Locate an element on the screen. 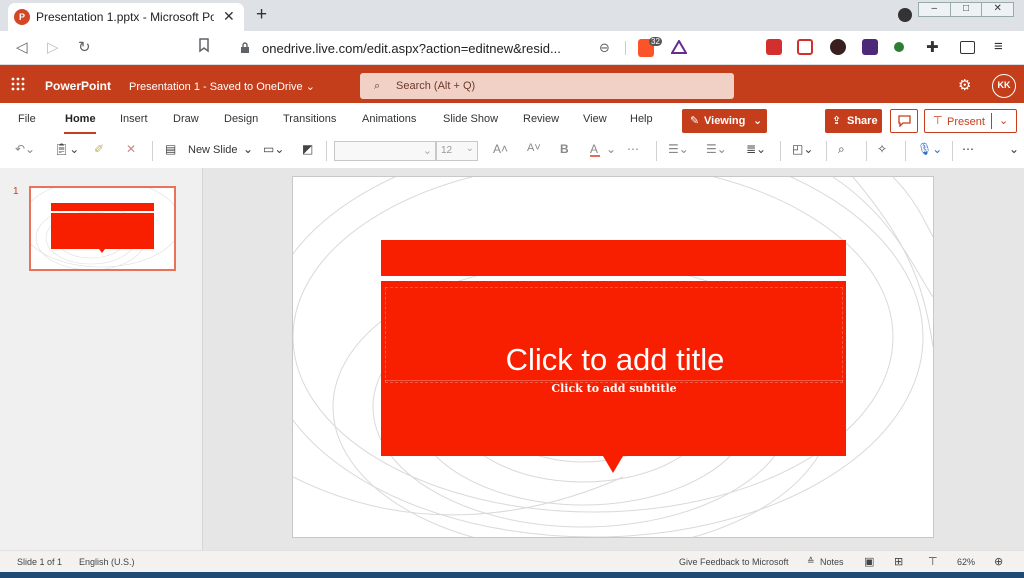  pocket-extension-icon is located at coordinates (805, 47).